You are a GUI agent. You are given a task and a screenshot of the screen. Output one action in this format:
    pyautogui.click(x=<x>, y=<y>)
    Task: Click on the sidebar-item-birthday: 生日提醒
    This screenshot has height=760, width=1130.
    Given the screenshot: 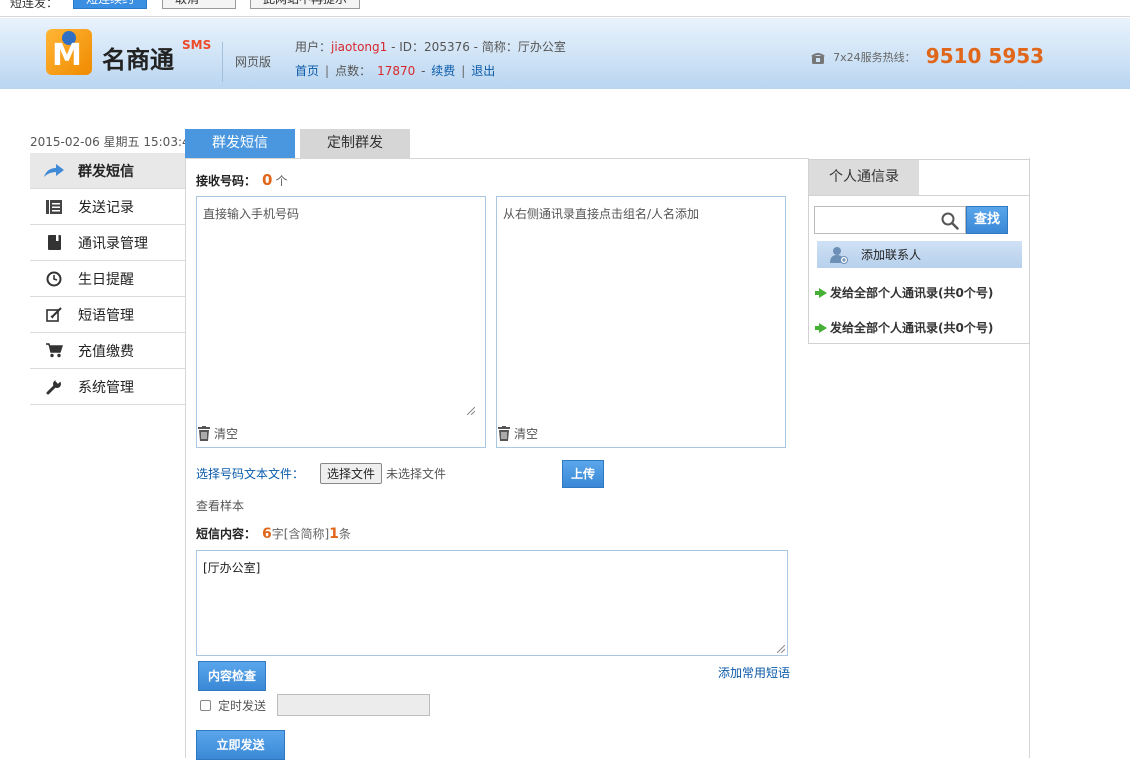 What is the action you would take?
    pyautogui.click(x=107, y=279)
    